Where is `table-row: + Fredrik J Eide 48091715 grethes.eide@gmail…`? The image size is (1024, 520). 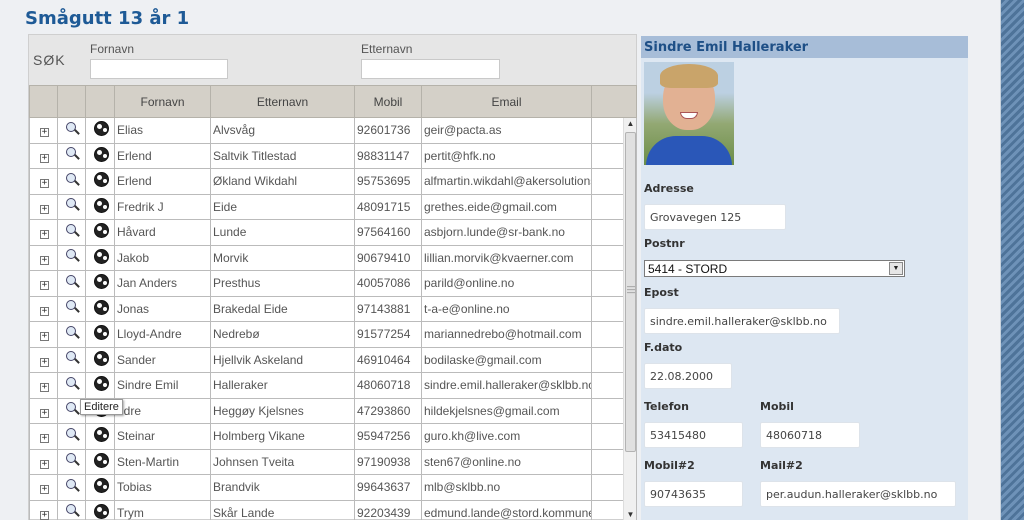
table-row: + Fredrik J Eide 48091715 grethes.eide@gmail… is located at coordinates (333, 206).